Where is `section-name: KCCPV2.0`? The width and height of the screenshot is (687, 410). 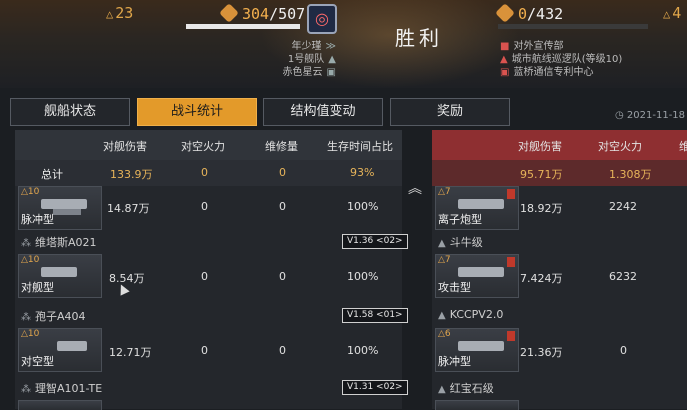
section-name: KCCPV2.0 is located at coordinates (476, 314).